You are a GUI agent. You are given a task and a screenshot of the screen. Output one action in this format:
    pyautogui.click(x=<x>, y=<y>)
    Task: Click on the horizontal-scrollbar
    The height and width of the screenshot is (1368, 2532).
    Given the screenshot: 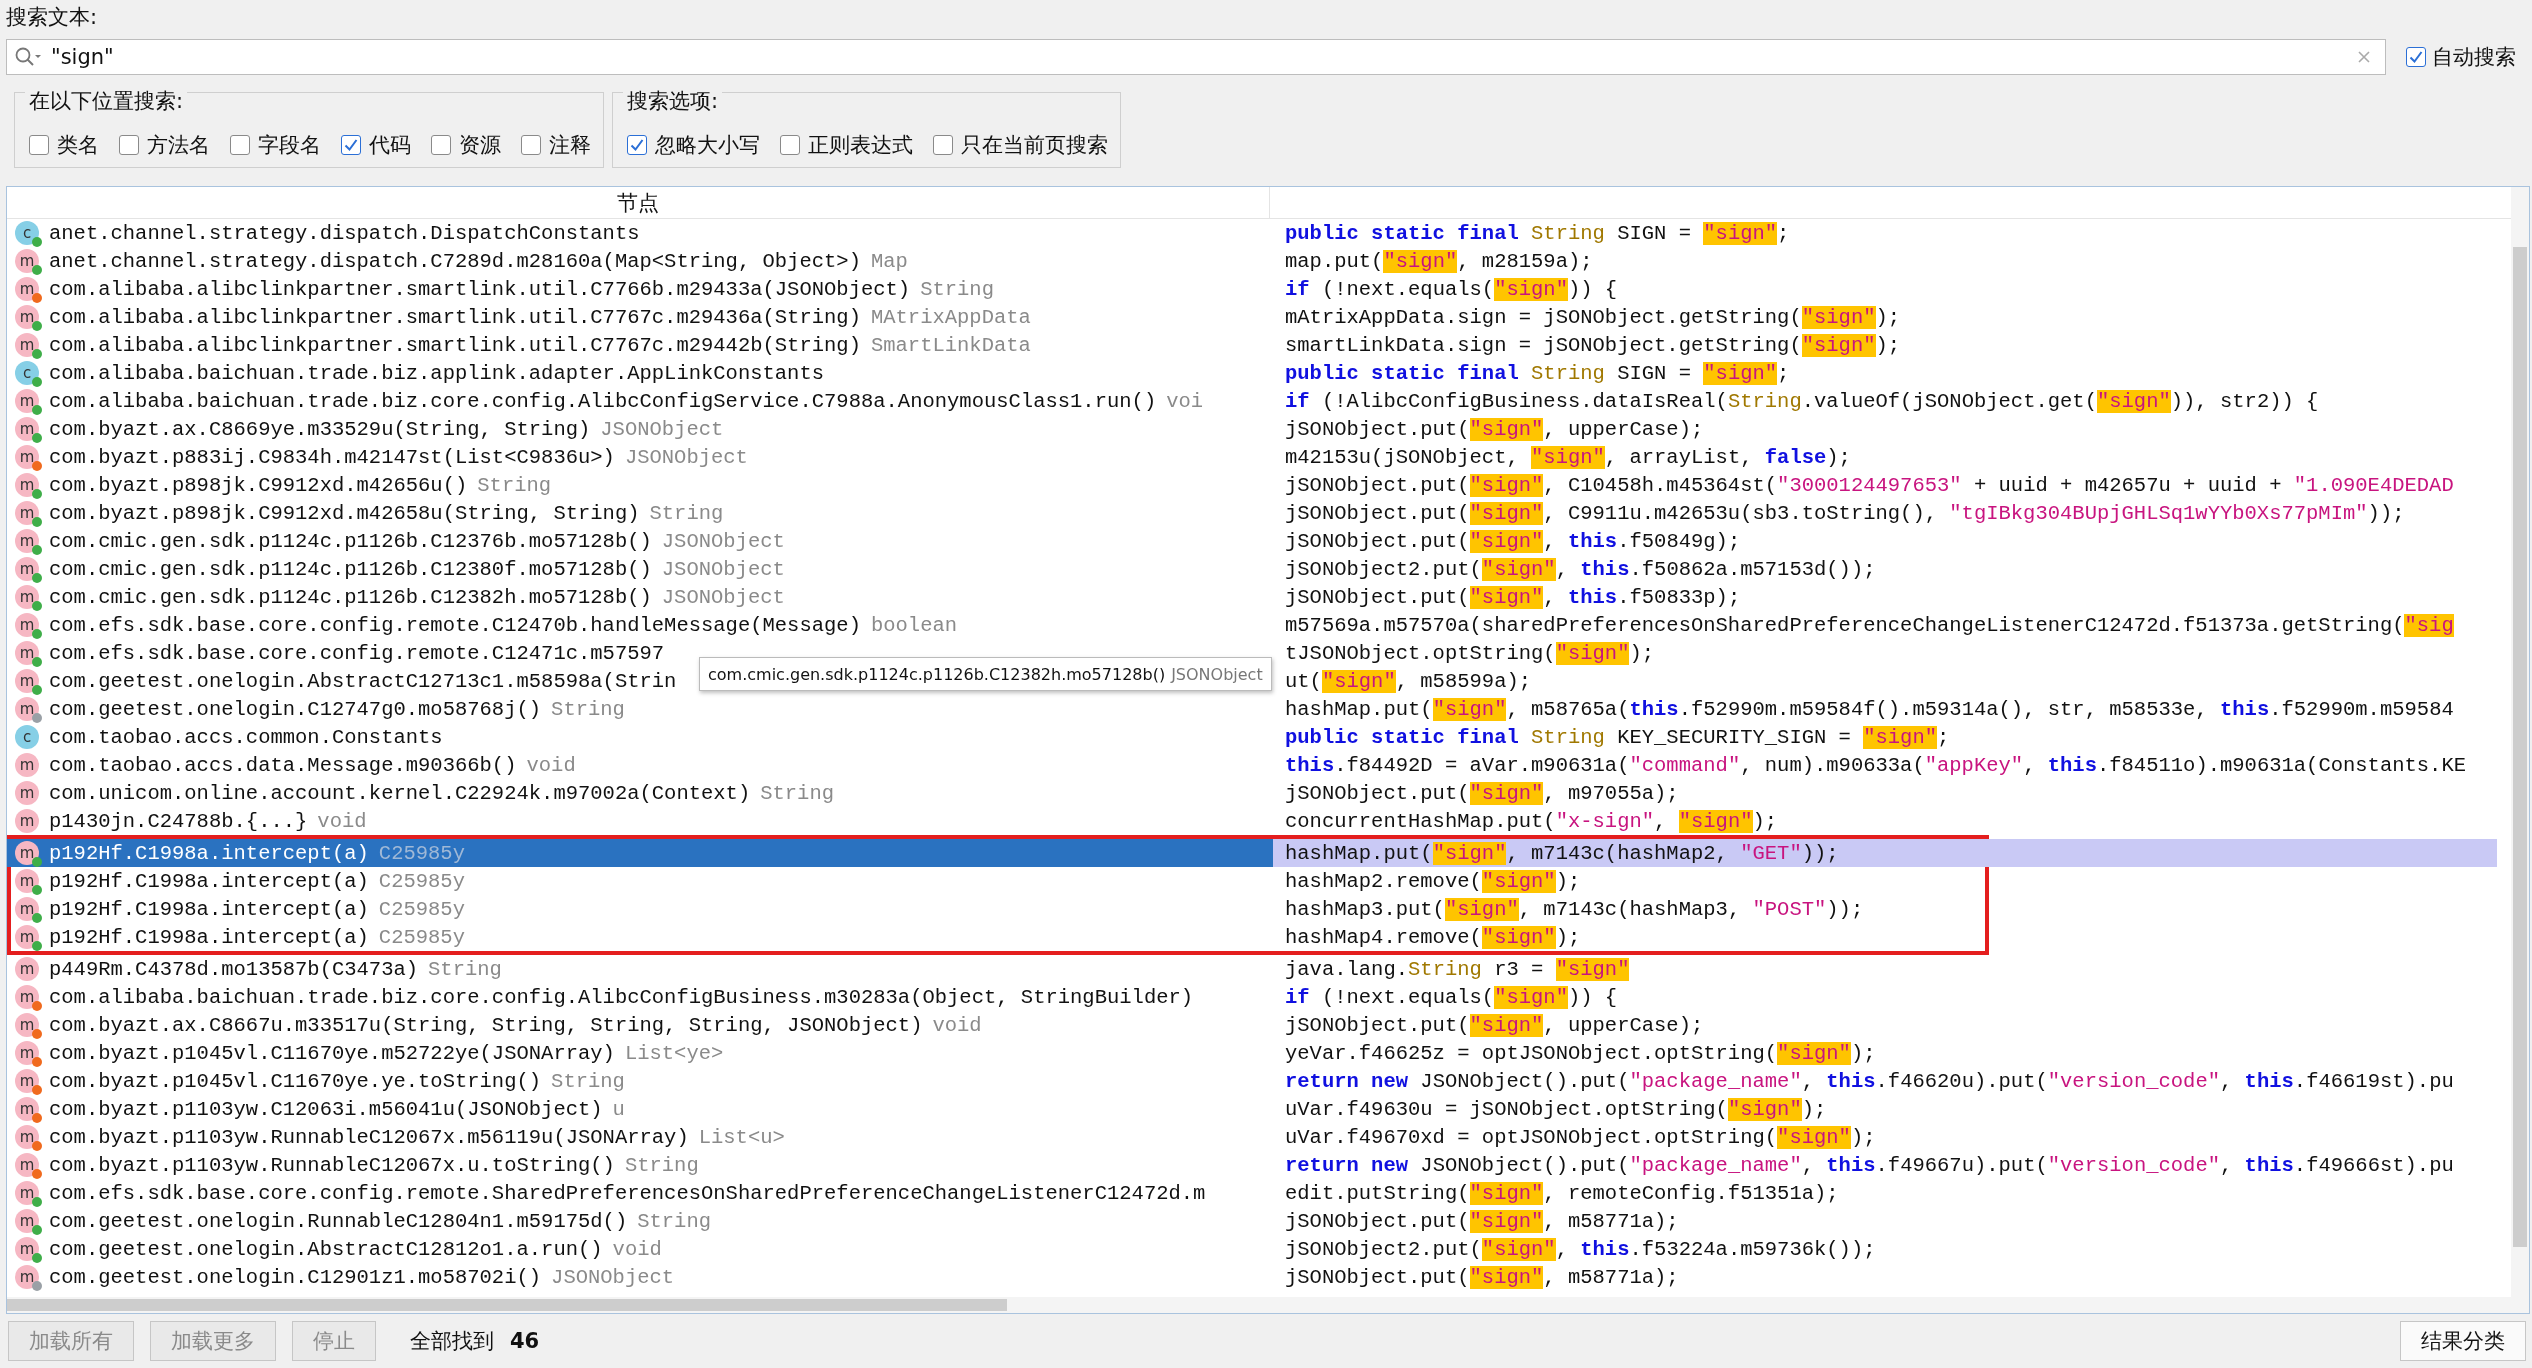 What is the action you would take?
    pyautogui.click(x=1259, y=1305)
    